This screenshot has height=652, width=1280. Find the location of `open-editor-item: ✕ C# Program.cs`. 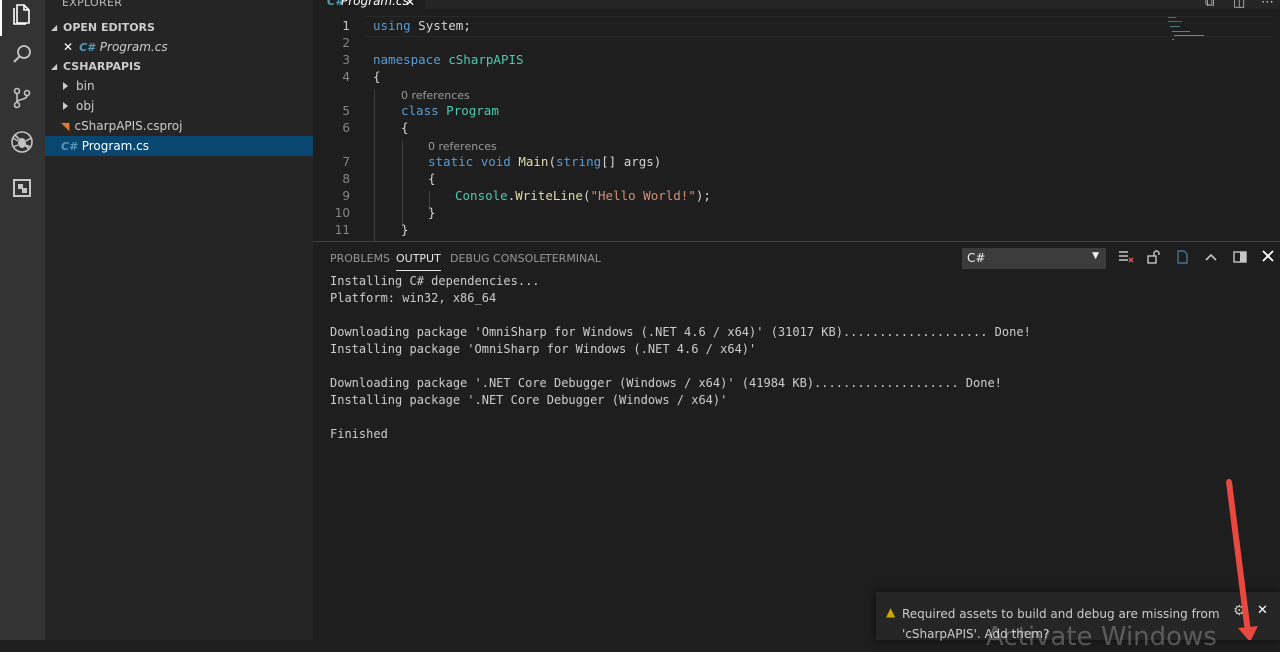

open-editor-item: ✕ C# Program.cs is located at coordinates (179, 47).